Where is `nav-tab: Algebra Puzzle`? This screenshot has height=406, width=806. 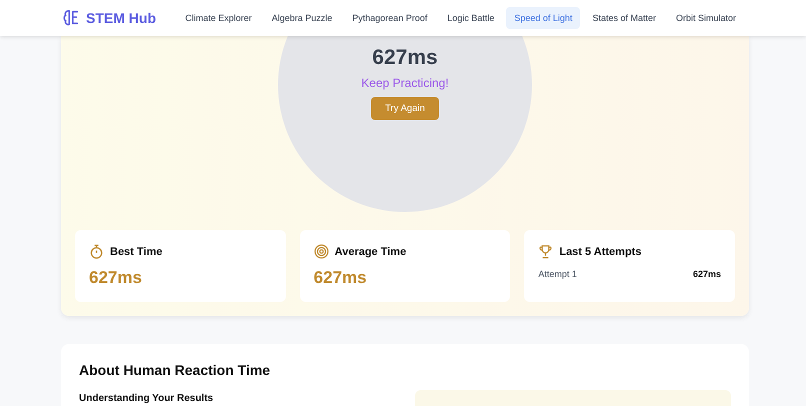 nav-tab: Algebra Puzzle is located at coordinates (302, 18).